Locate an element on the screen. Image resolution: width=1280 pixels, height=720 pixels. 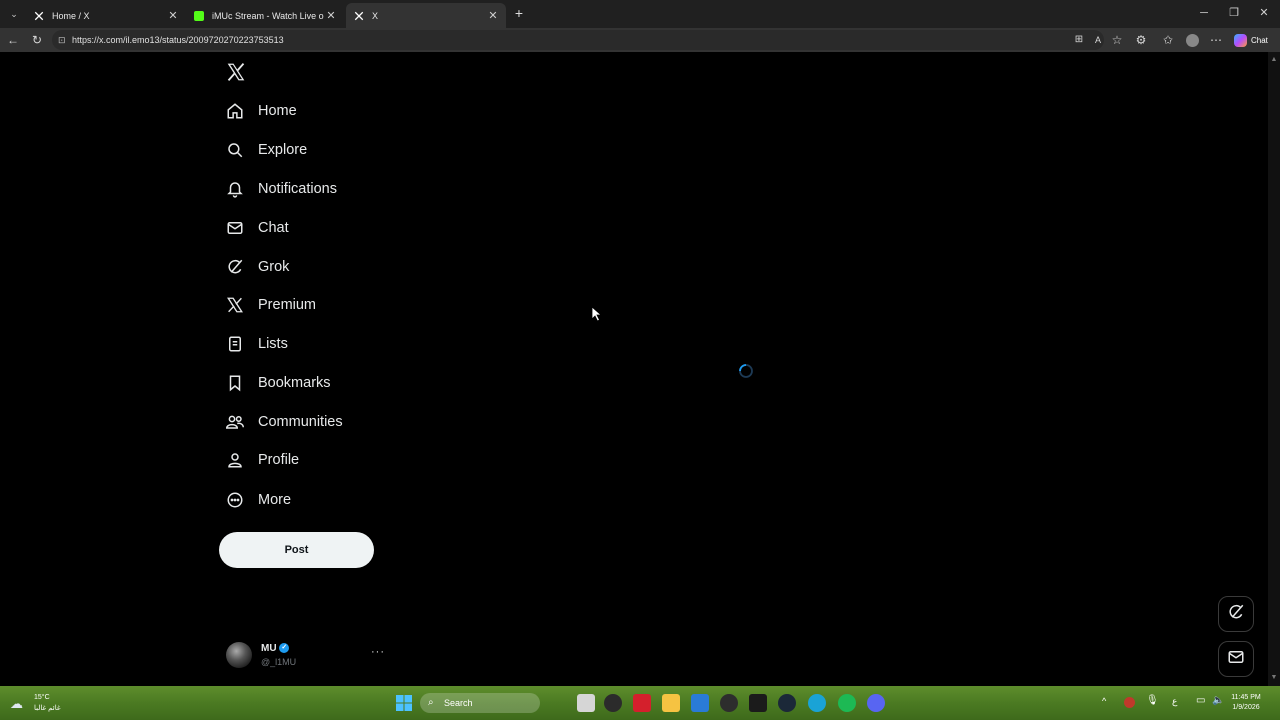
grok-float-button is located at coordinates (1236, 614).